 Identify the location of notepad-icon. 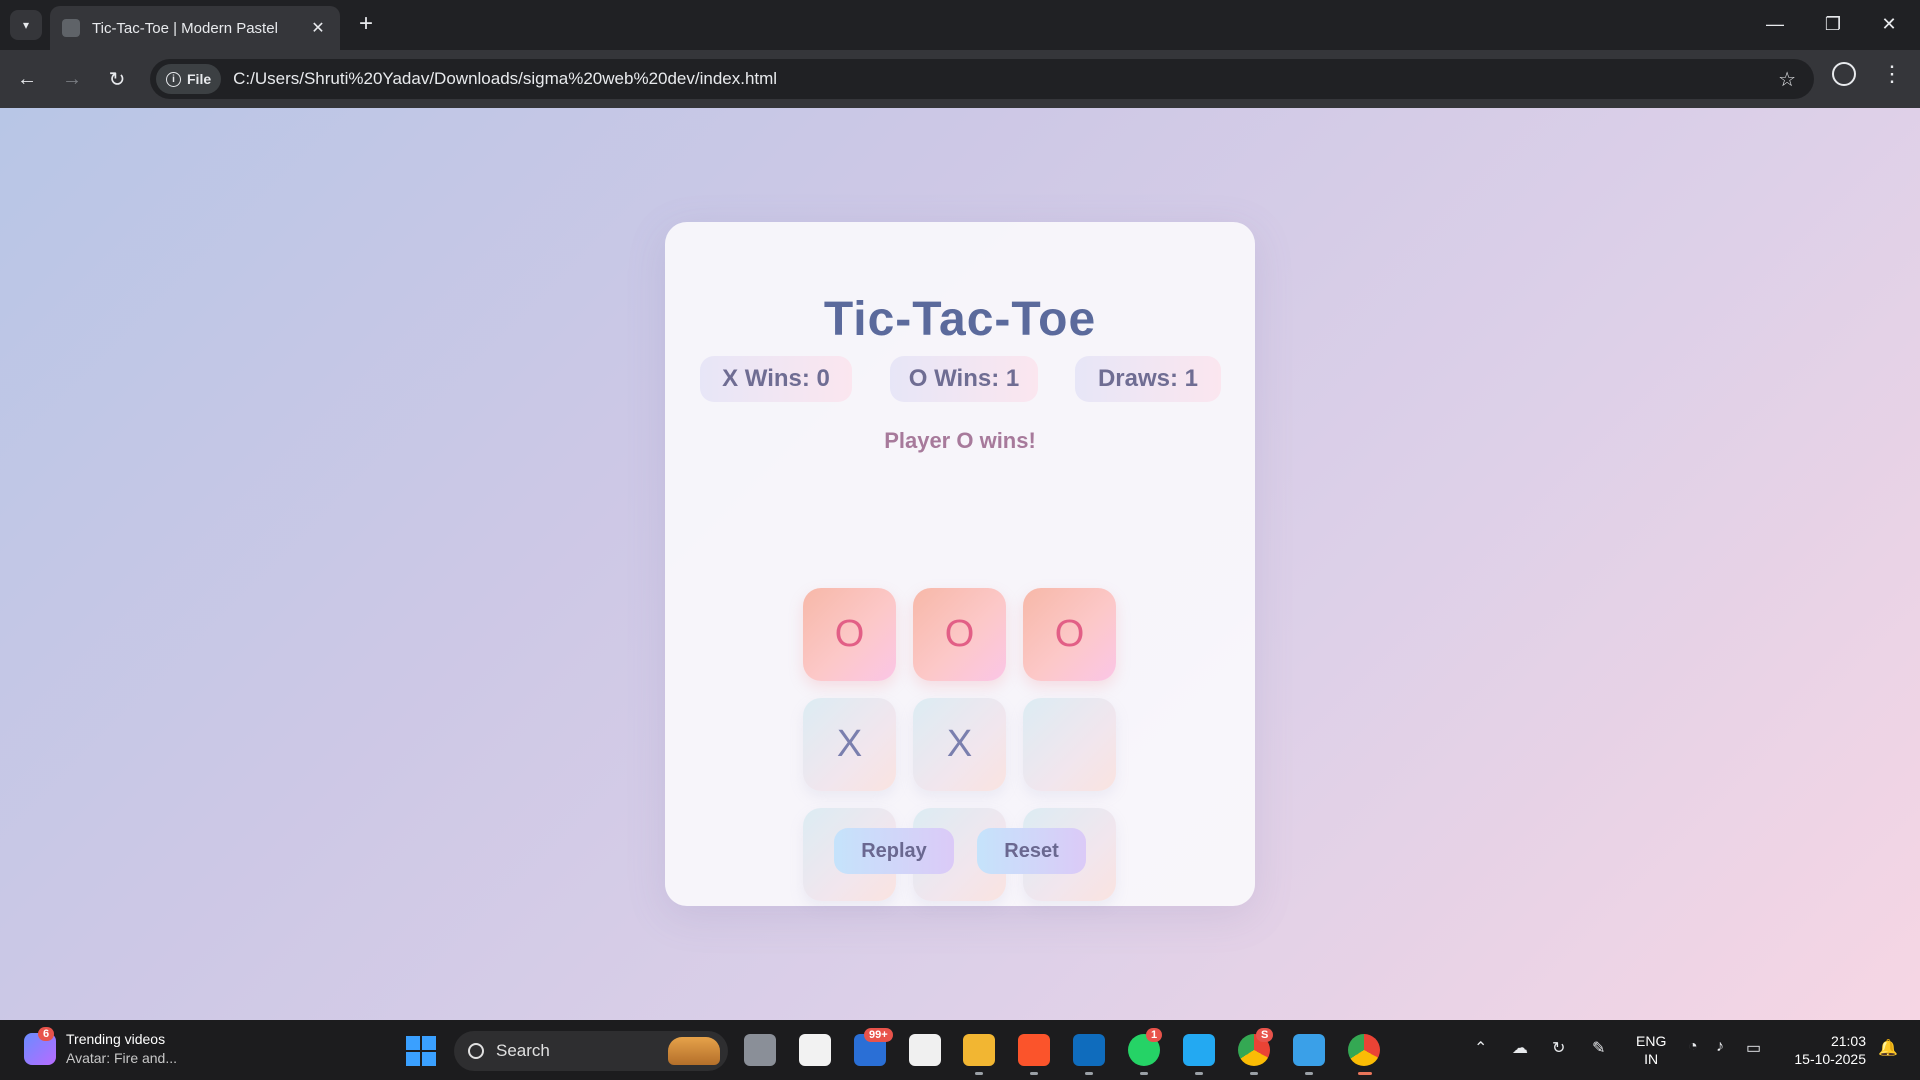
(1309, 1050).